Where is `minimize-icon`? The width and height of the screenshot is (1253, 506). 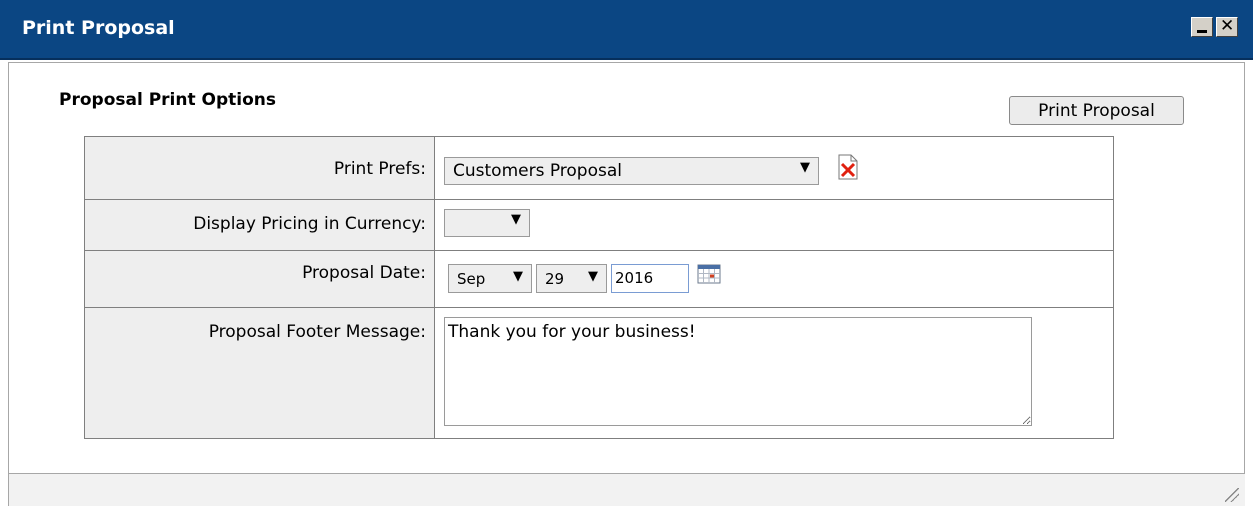 minimize-icon is located at coordinates (1202, 31).